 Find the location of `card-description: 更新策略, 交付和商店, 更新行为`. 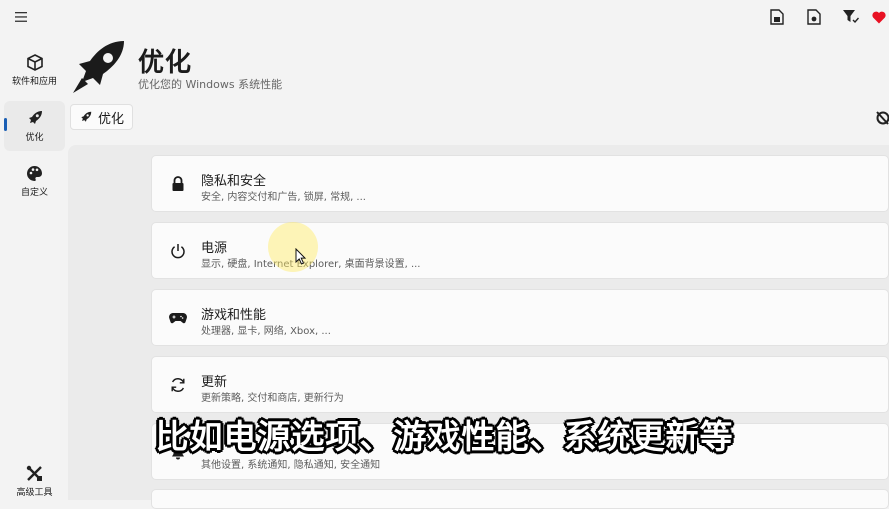

card-description: 更新策略, 交付和商店, 更新行为 is located at coordinates (272, 398).